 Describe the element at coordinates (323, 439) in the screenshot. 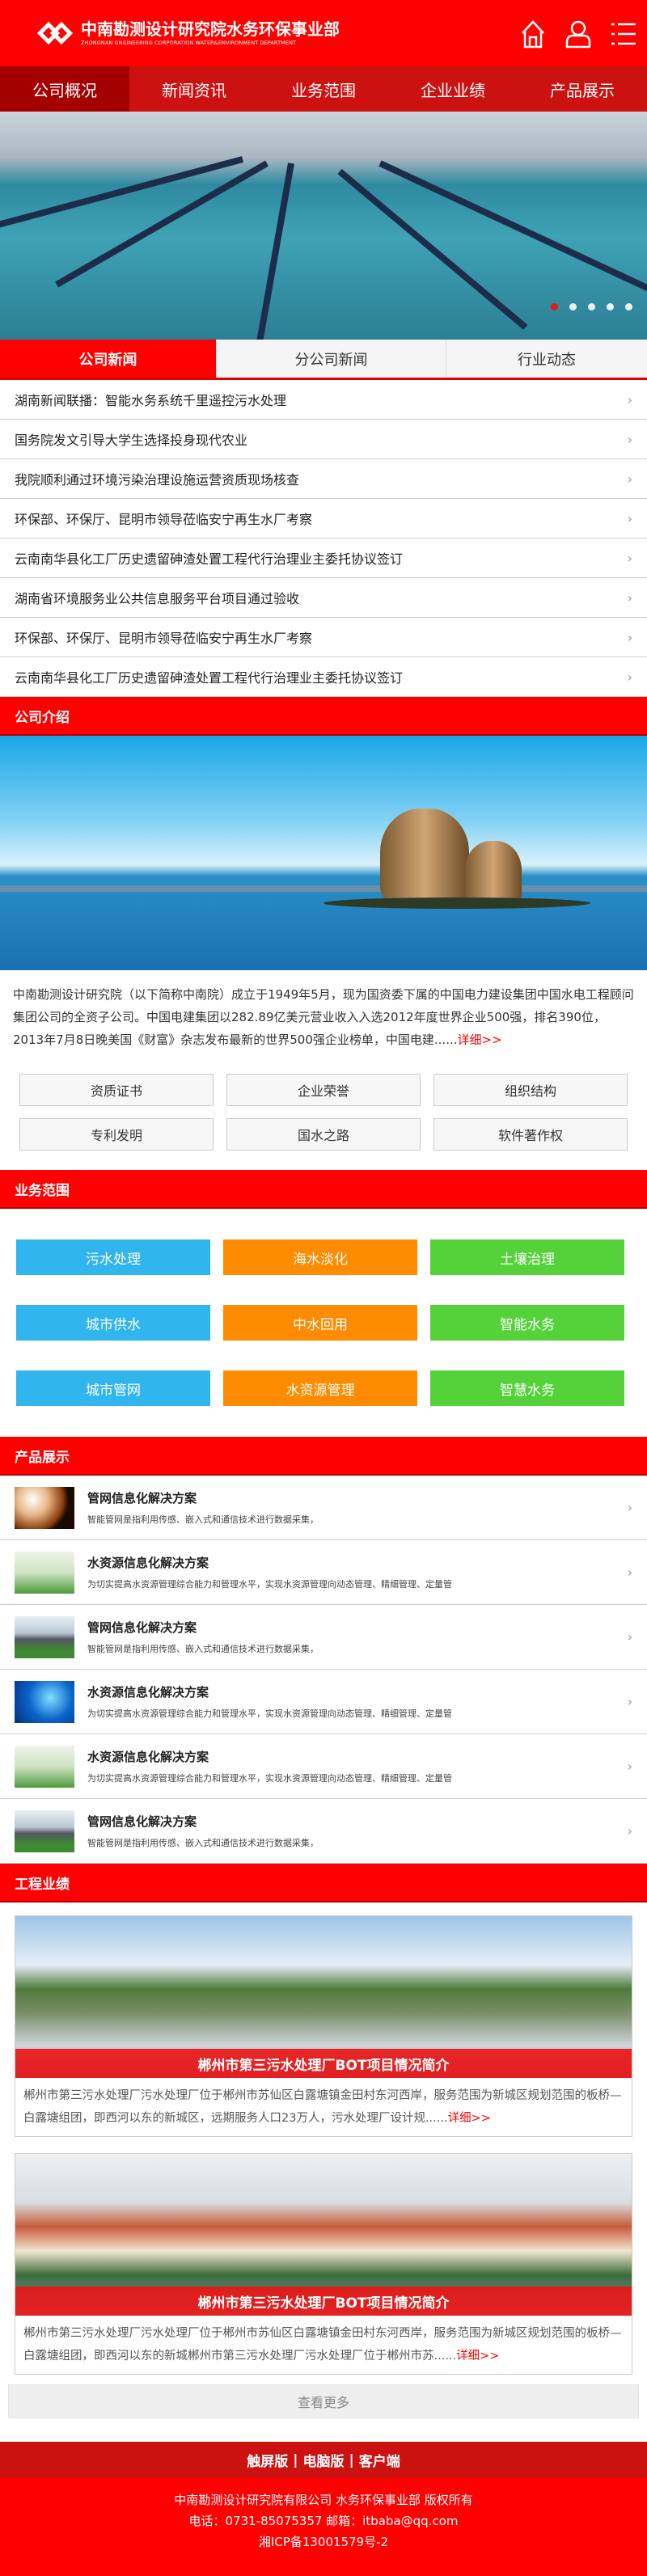

I see `news-item: 国务院发文引导大学生选择投身现代农业 ›` at that location.